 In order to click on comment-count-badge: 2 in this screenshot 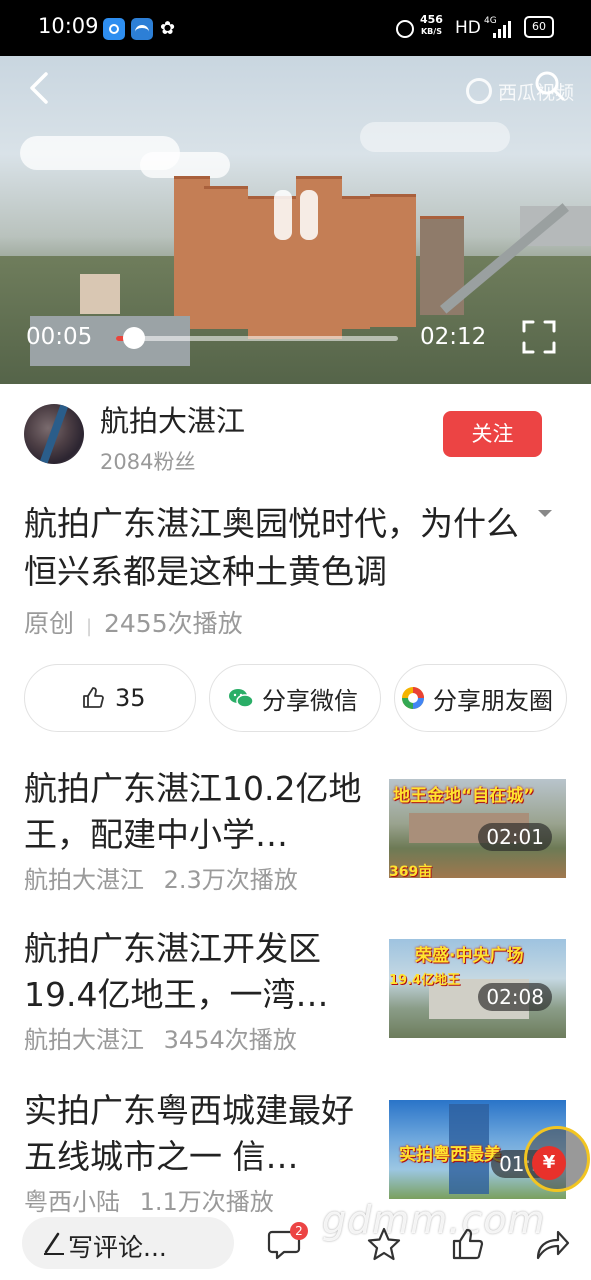, I will do `click(299, 1231)`.